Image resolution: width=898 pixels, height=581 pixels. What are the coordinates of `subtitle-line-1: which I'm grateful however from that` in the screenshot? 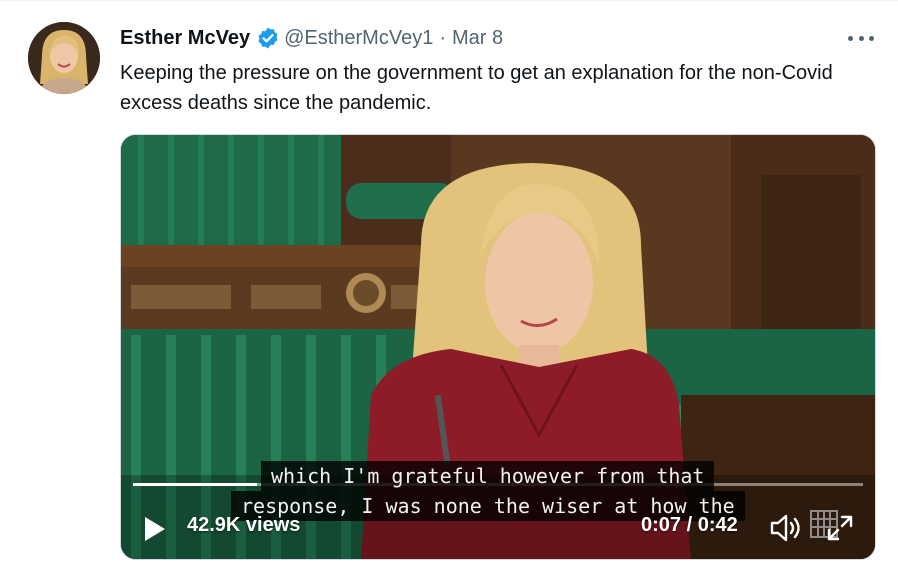 It's located at (488, 476).